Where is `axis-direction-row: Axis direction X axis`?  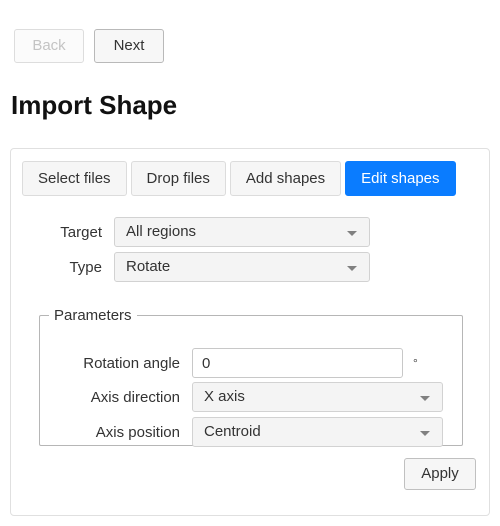 axis-direction-row: Axis direction X axis is located at coordinates (253, 397).